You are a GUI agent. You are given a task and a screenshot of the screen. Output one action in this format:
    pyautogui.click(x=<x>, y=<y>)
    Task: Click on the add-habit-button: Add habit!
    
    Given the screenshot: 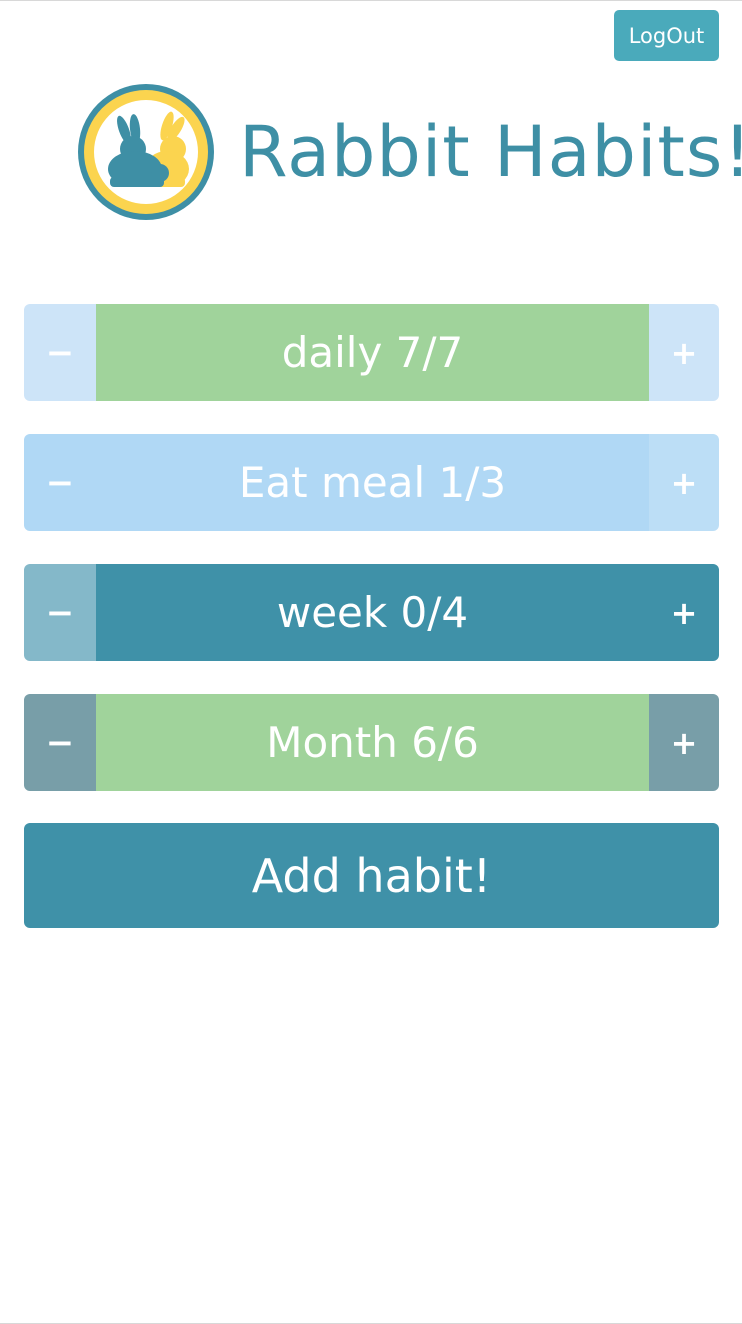 What is the action you would take?
    pyautogui.click(x=371, y=875)
    